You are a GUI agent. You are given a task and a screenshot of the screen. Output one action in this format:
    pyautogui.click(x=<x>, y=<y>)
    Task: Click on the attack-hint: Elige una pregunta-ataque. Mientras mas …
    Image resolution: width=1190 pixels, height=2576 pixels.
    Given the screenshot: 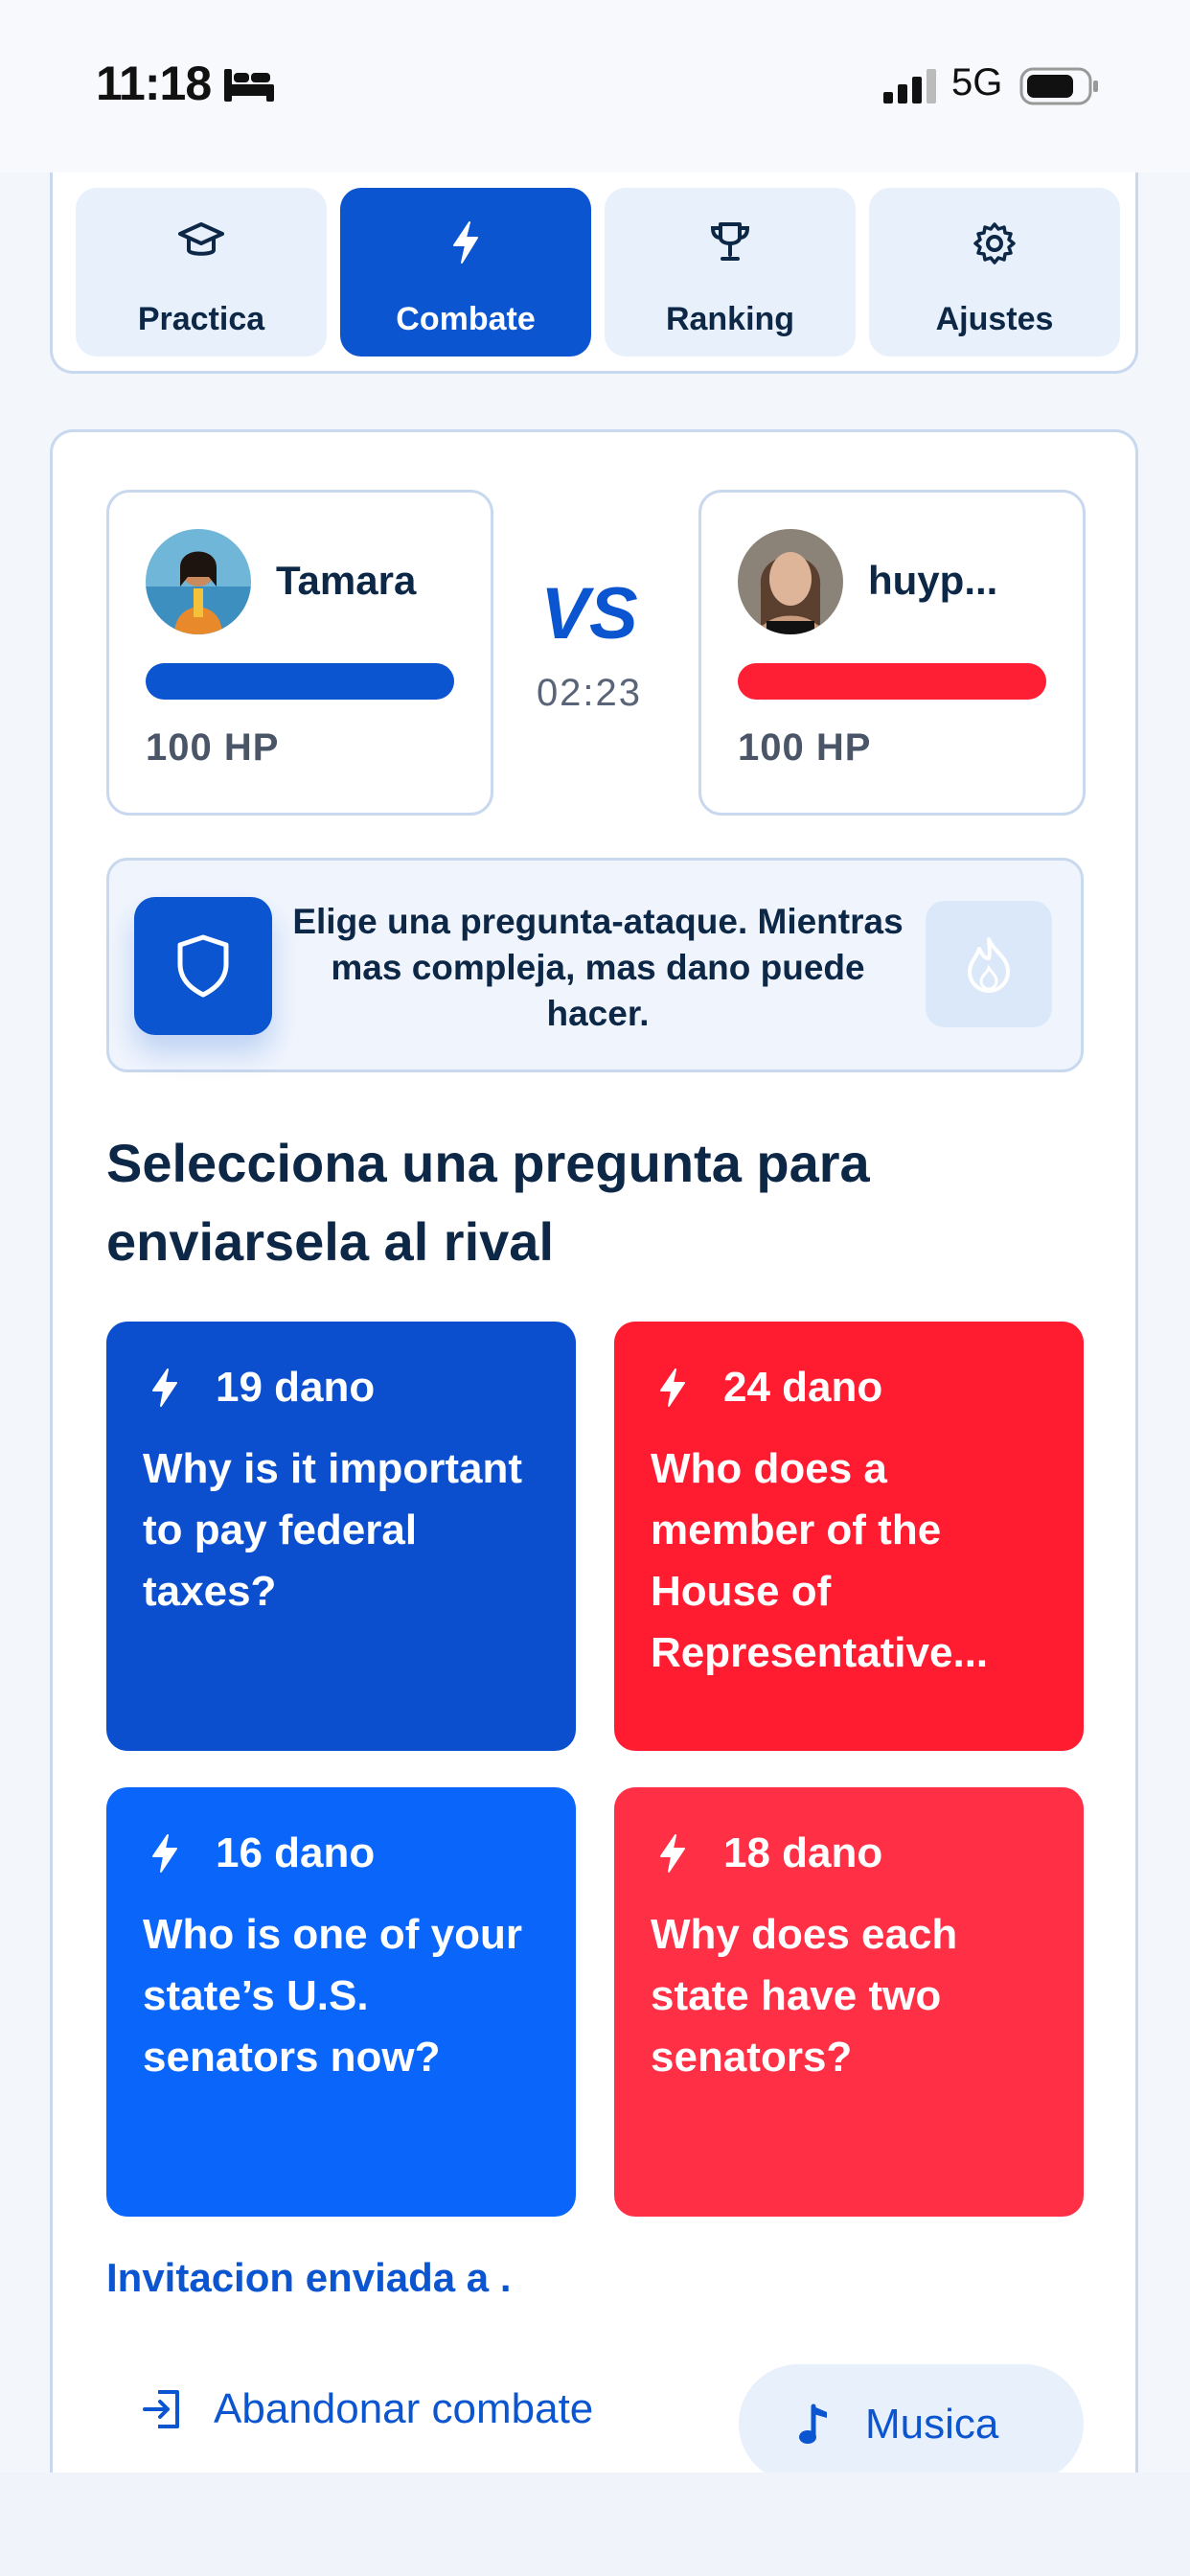 What is the action you would take?
    pyautogui.click(x=595, y=965)
    